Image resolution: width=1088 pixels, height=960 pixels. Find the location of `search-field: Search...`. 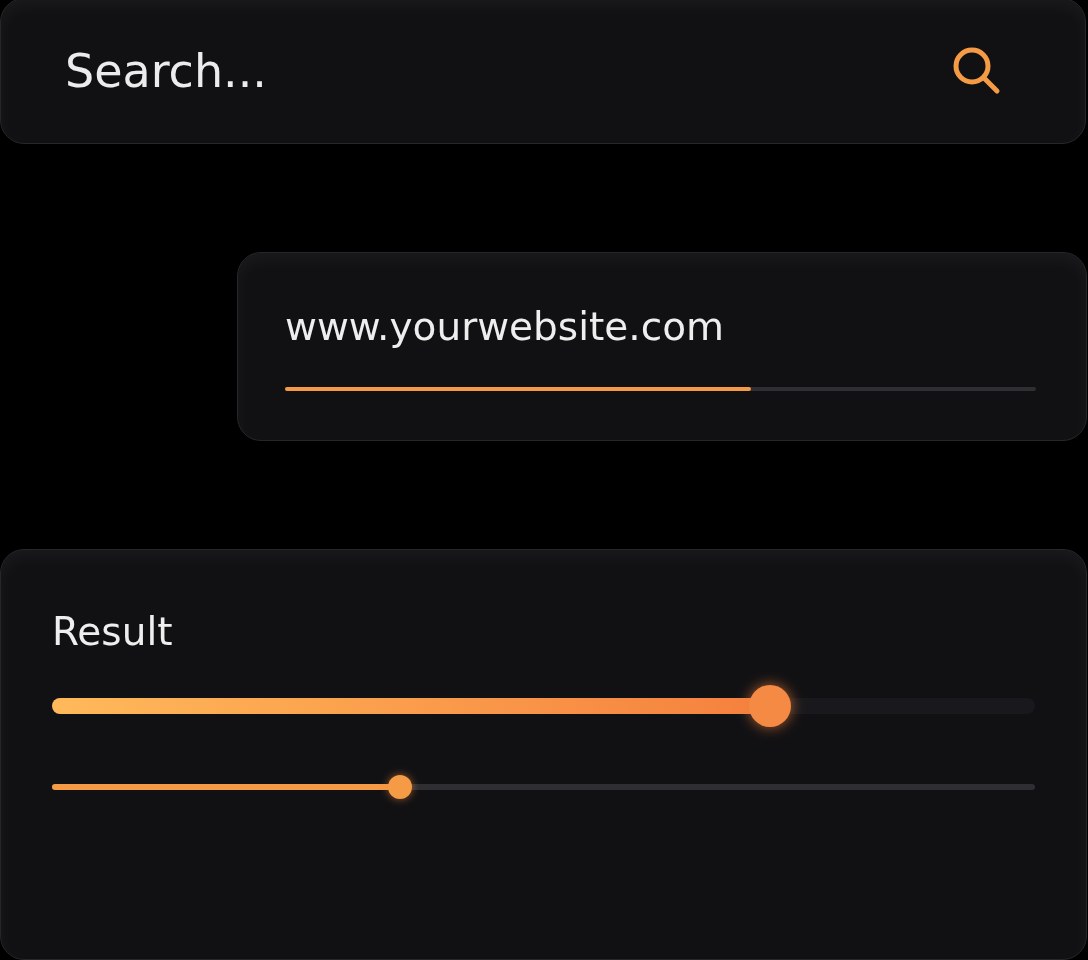

search-field: Search... is located at coordinates (506, 71).